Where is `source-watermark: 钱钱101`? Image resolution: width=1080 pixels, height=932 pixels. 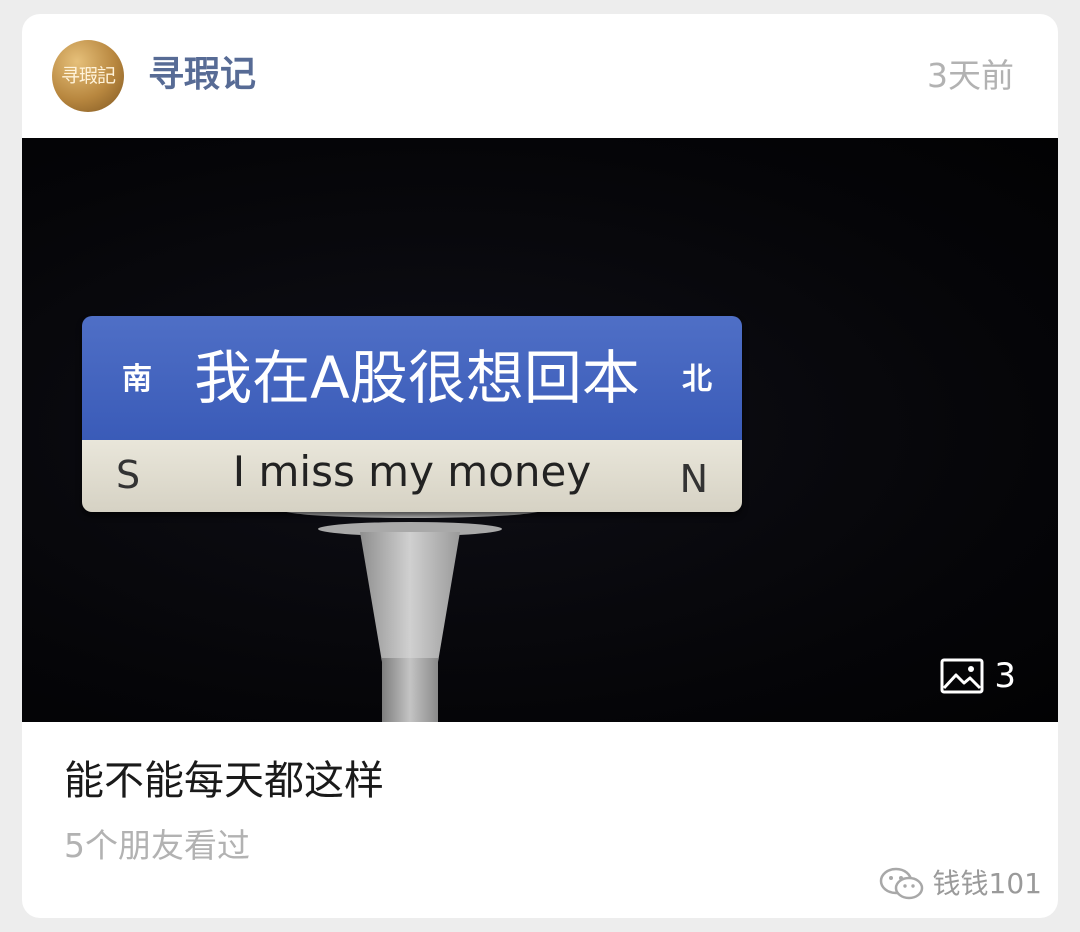
source-watermark: 钱钱101 is located at coordinates (960, 884).